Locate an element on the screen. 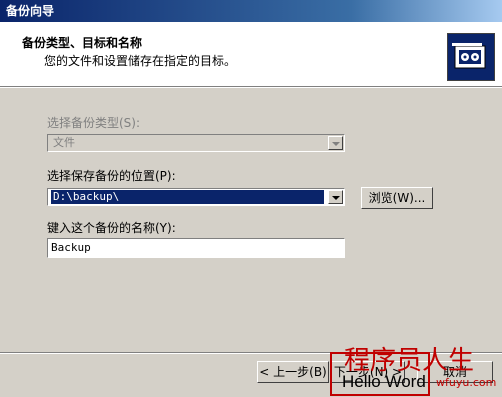 This screenshot has width=502, height=397. location-combo: D:\backup\ is located at coordinates (196, 197).